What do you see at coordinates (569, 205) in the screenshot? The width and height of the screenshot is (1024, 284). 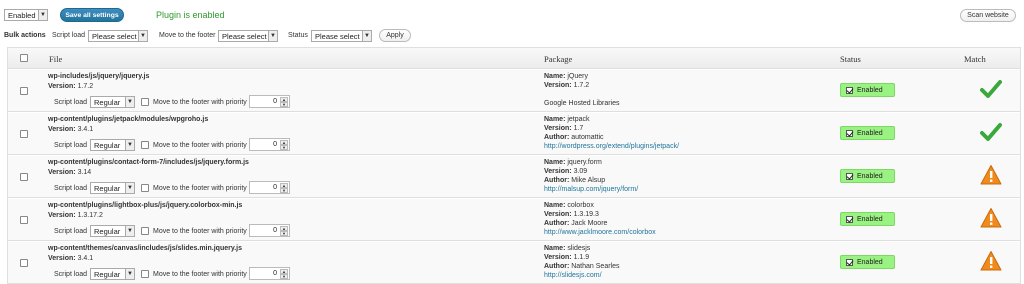 I see `package-name: Name: colorbox` at bounding box center [569, 205].